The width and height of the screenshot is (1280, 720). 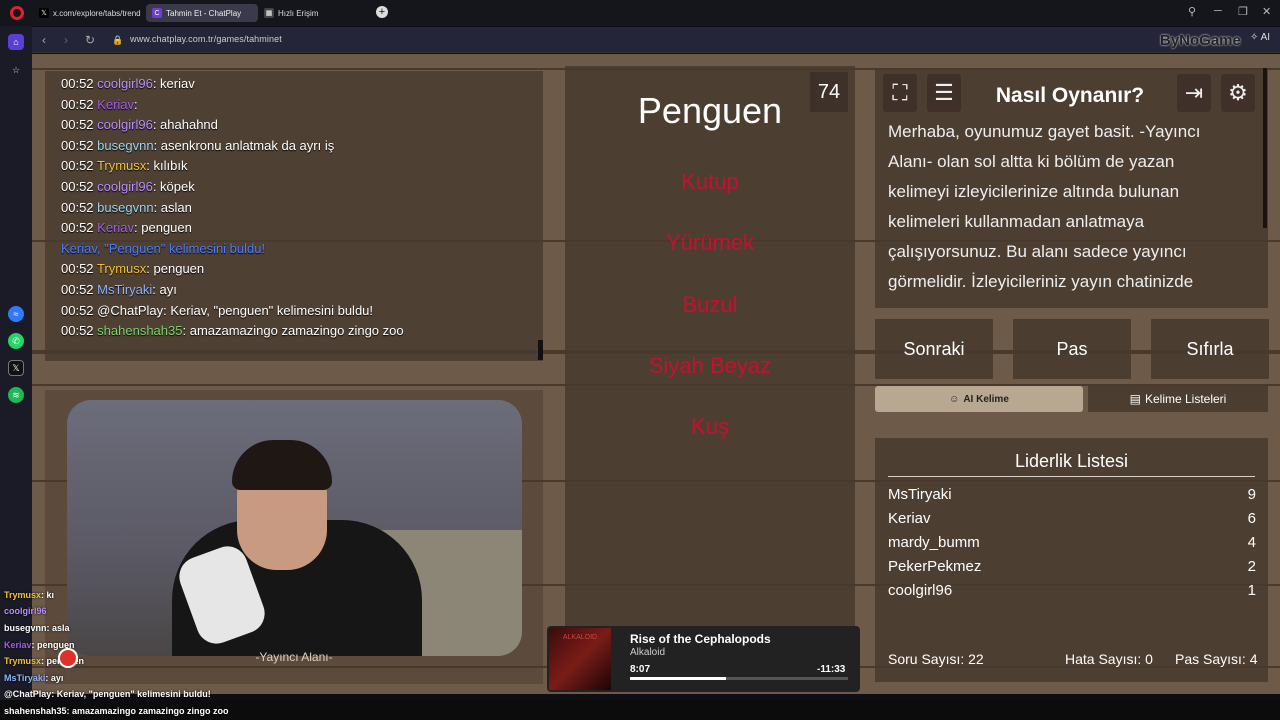 What do you see at coordinates (1194, 93) in the screenshot?
I see `logout-icon: ⇥` at bounding box center [1194, 93].